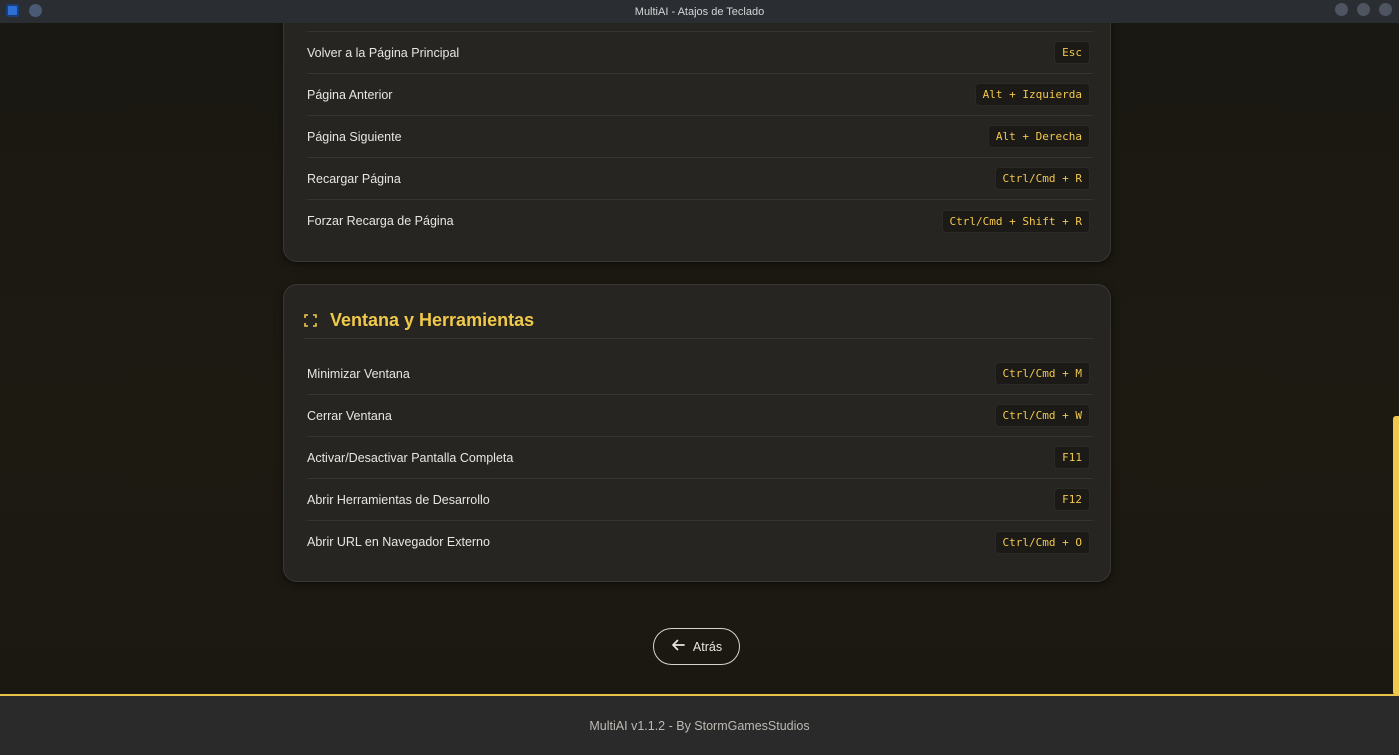  Describe the element at coordinates (1341, 9) in the screenshot. I see `minimize-button` at that location.